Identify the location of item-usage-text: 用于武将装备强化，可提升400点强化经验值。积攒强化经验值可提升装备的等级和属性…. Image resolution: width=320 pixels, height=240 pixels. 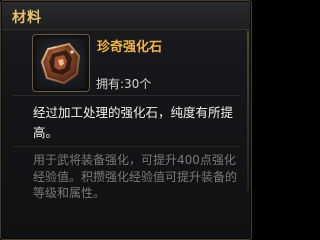
(135, 176).